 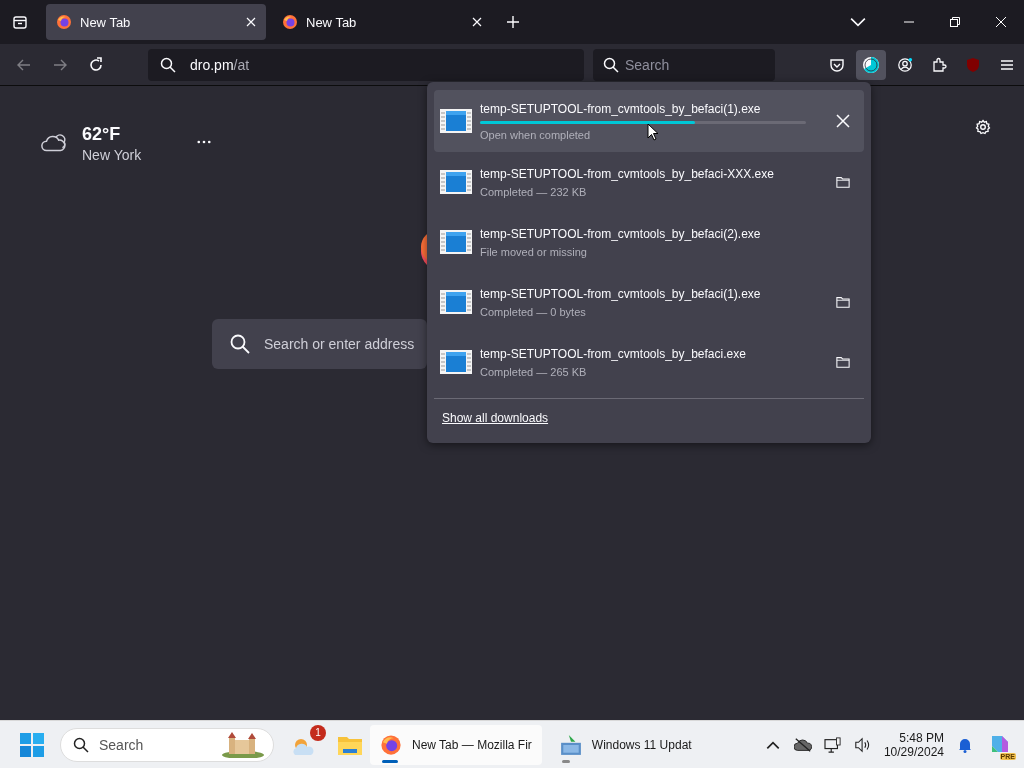 What do you see at coordinates (513, 22) in the screenshot?
I see `new-tab-icon` at bounding box center [513, 22].